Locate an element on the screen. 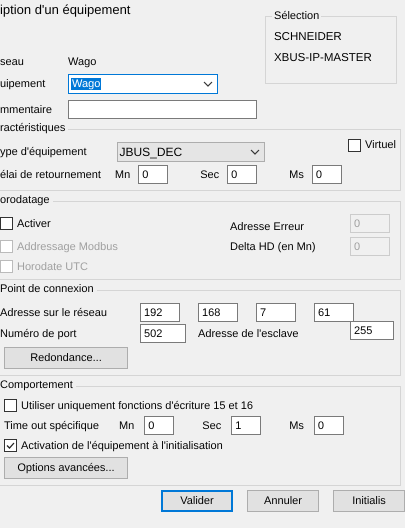 Image resolution: width=405 pixels, height=528 pixels. input-field: 7 is located at coordinates (276, 312).